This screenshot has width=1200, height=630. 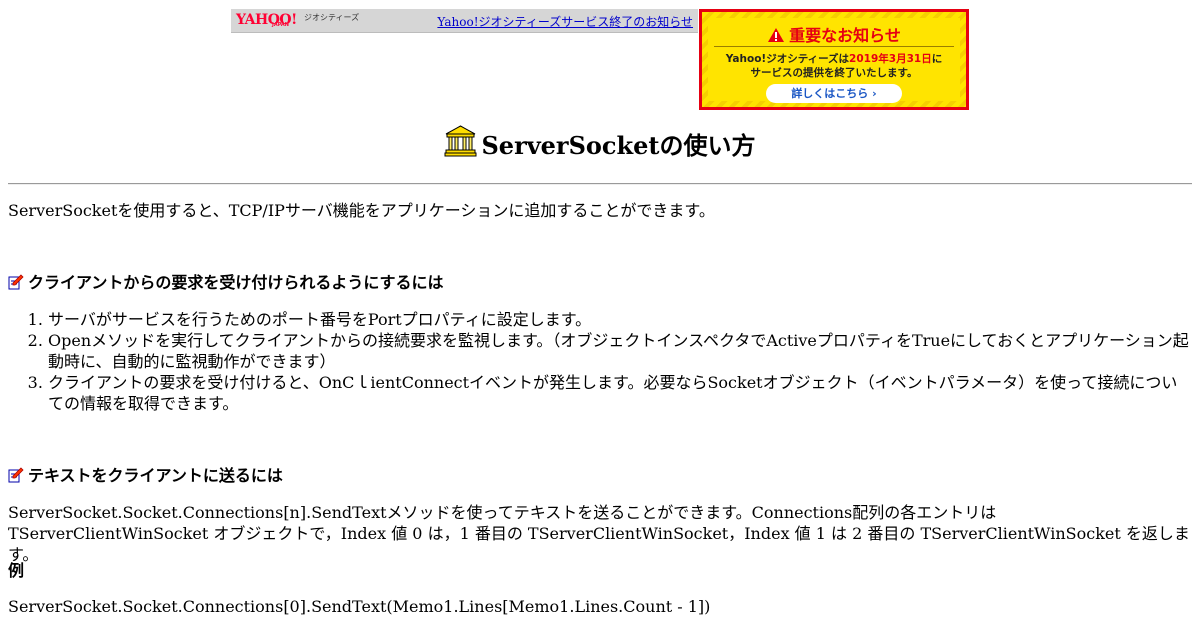 I want to click on notice-line1-prefix: Yahoo!ジオシティーズは, so click(x=787, y=59).